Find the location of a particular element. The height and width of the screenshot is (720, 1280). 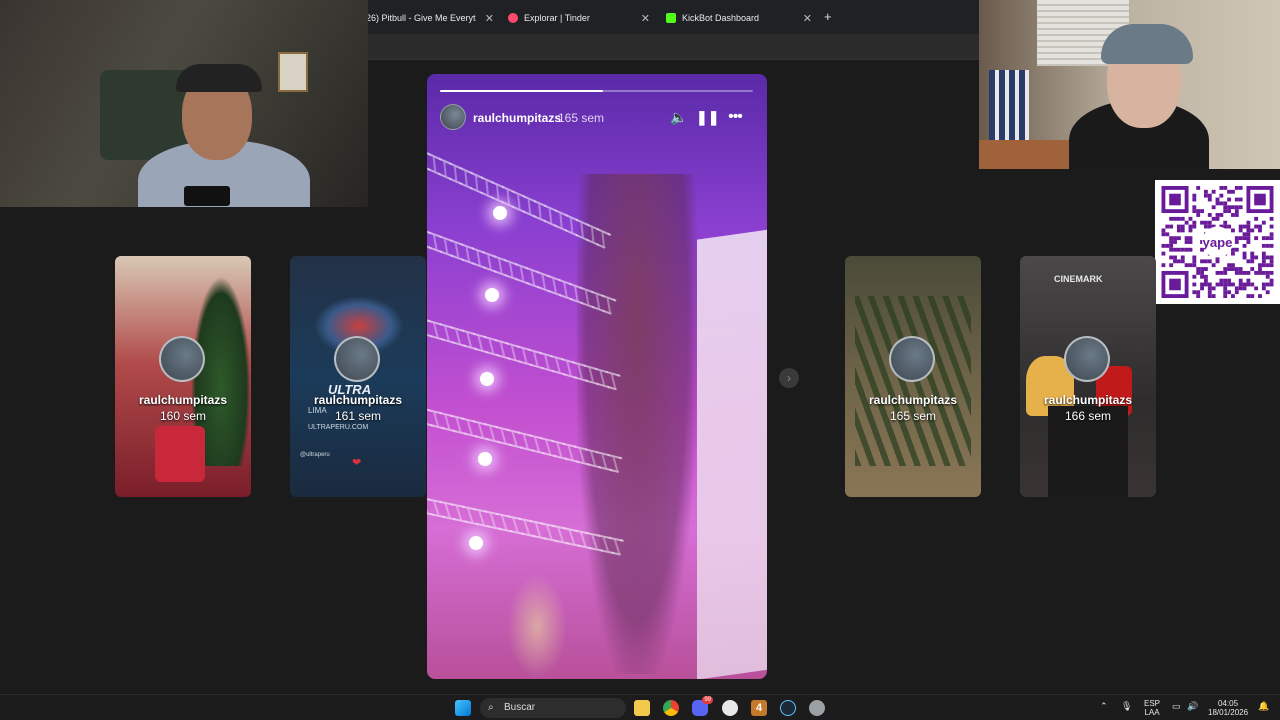

story-card-3: raulchumpitazs 165 sem is located at coordinates (913, 376).